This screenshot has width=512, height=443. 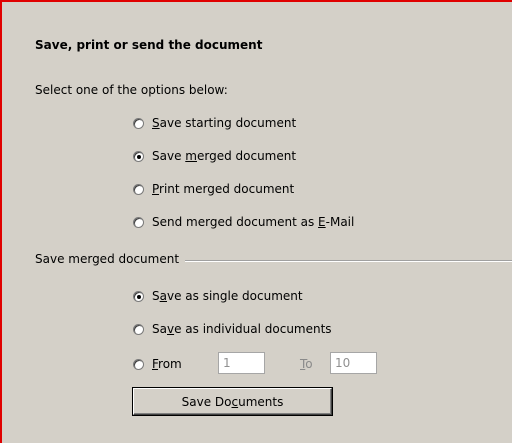 I want to click on option-from-range: From, so click(x=157, y=364).